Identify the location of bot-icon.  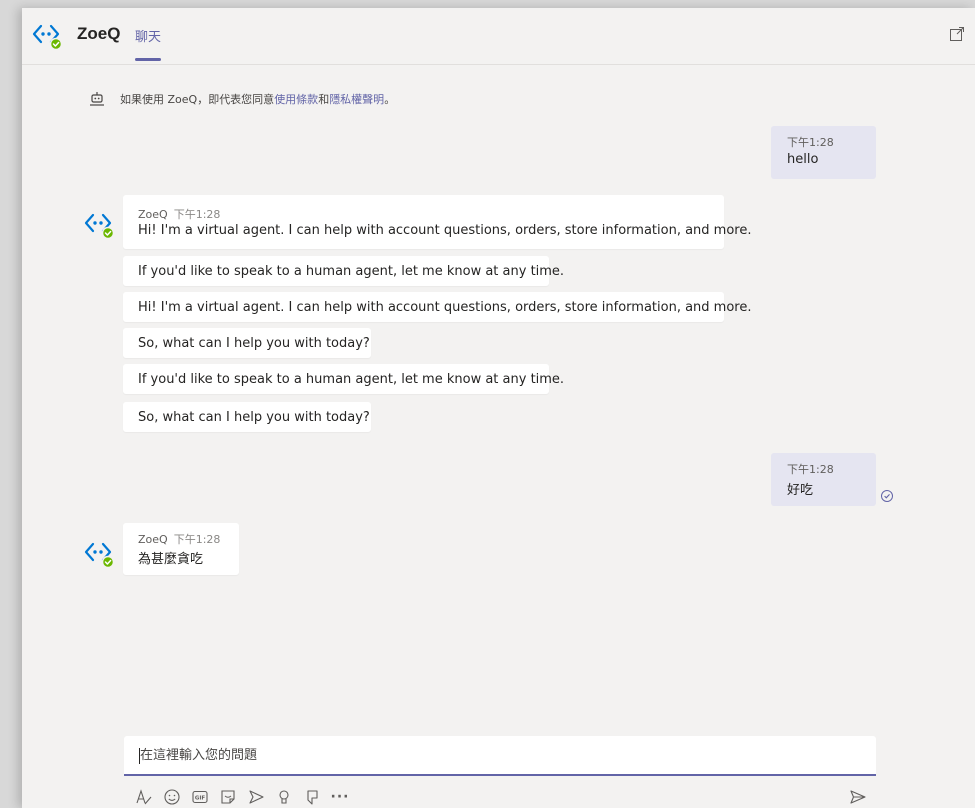
(97, 99).